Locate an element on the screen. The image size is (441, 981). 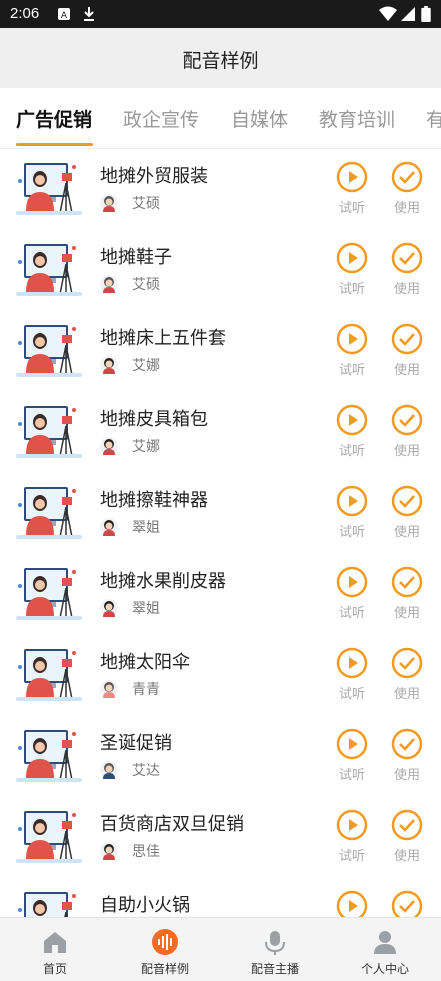
tab-government-enterprise: 政企宣传 is located at coordinates (161, 118).